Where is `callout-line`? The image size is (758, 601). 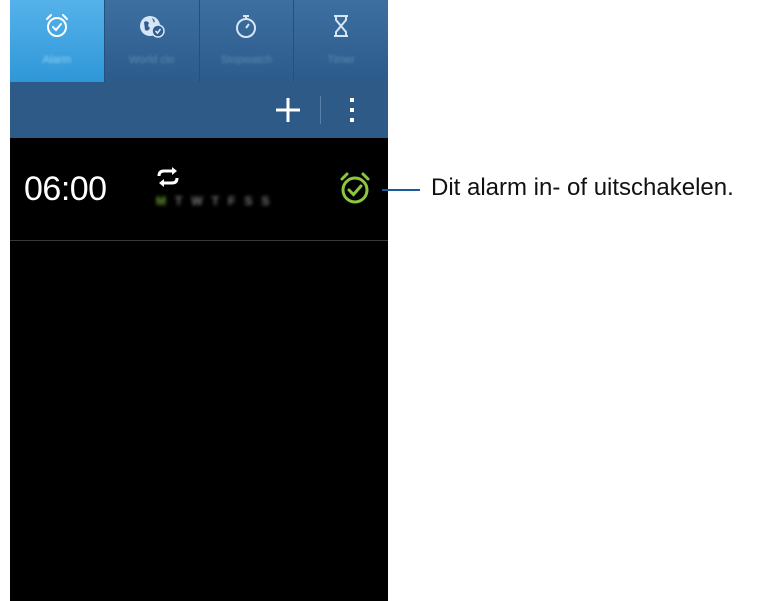 callout-line is located at coordinates (401, 190).